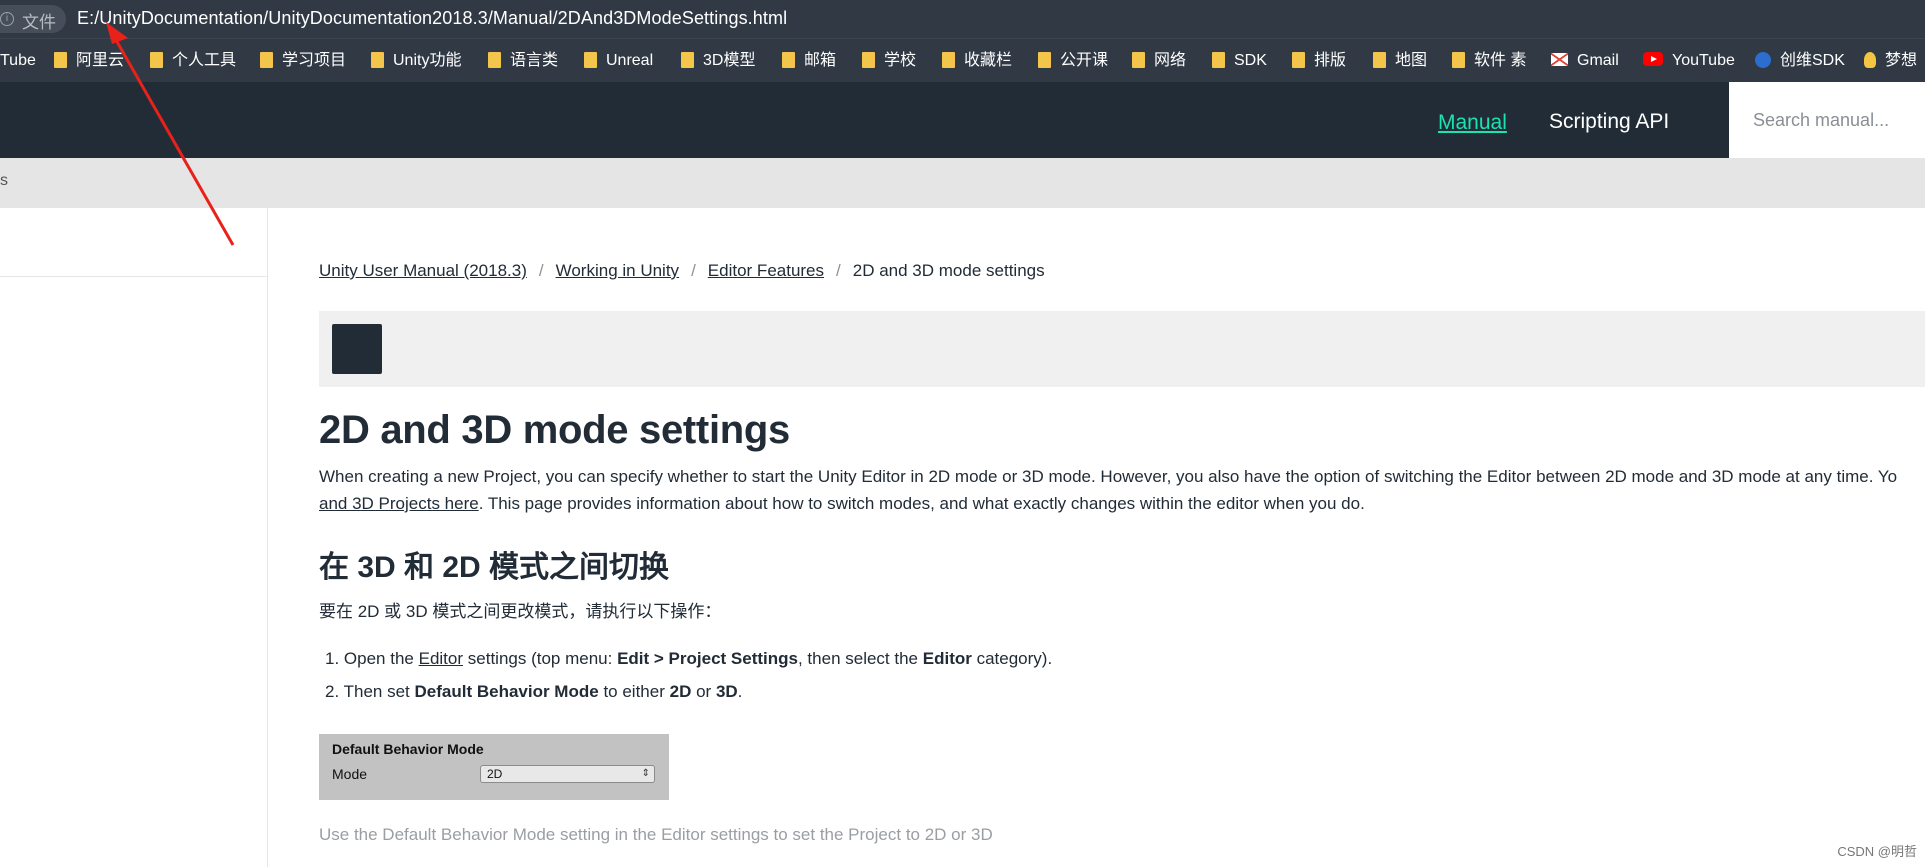  Describe the element at coordinates (534, 60) in the screenshot. I see `bookmark-label: 语言类` at that location.